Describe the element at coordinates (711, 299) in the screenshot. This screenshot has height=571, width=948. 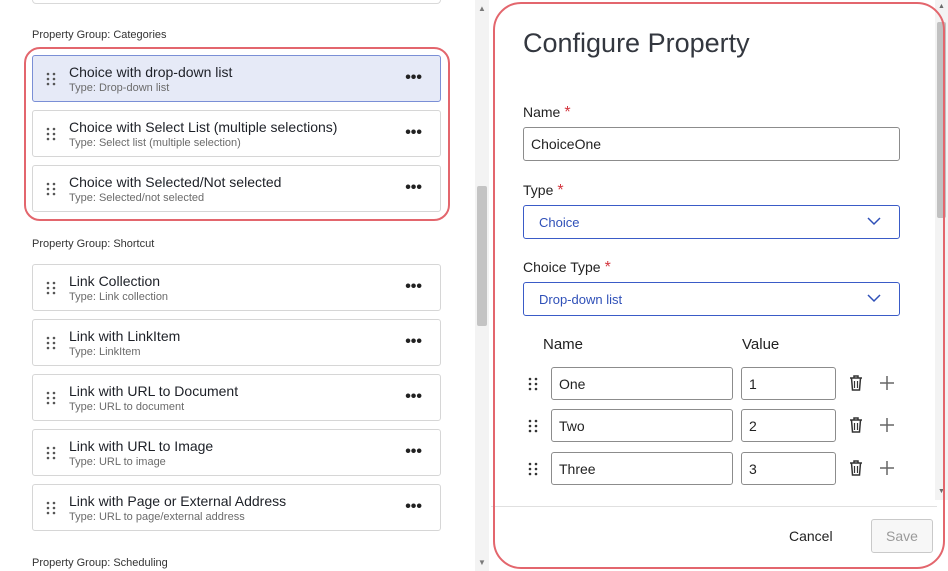
I see `choice-type-select: Drop-down list` at that location.